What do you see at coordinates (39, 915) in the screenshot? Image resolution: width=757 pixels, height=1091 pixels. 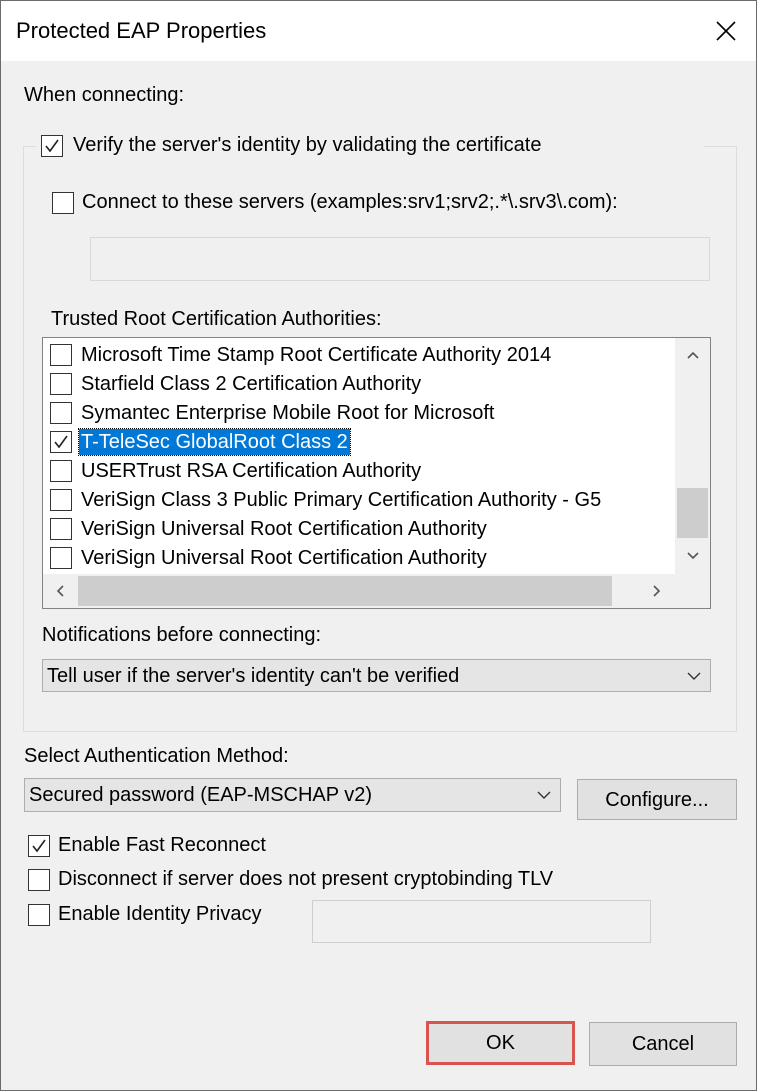 I see `identity-privacy-checkbox` at bounding box center [39, 915].